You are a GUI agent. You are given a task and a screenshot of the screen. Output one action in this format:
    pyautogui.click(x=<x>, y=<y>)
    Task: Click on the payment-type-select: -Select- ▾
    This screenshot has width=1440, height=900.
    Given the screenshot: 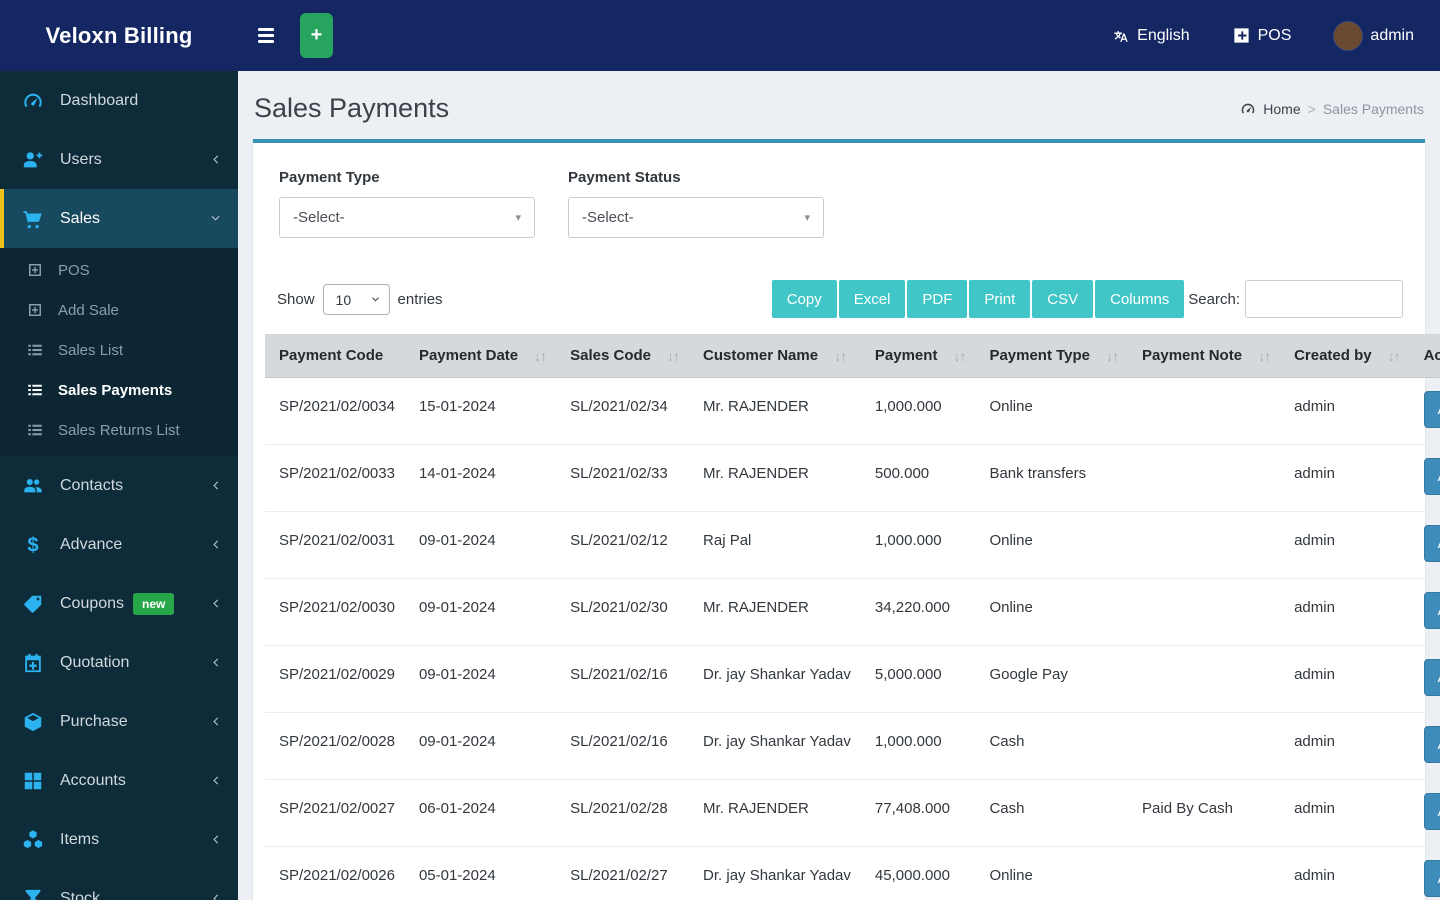 What is the action you would take?
    pyautogui.click(x=407, y=217)
    